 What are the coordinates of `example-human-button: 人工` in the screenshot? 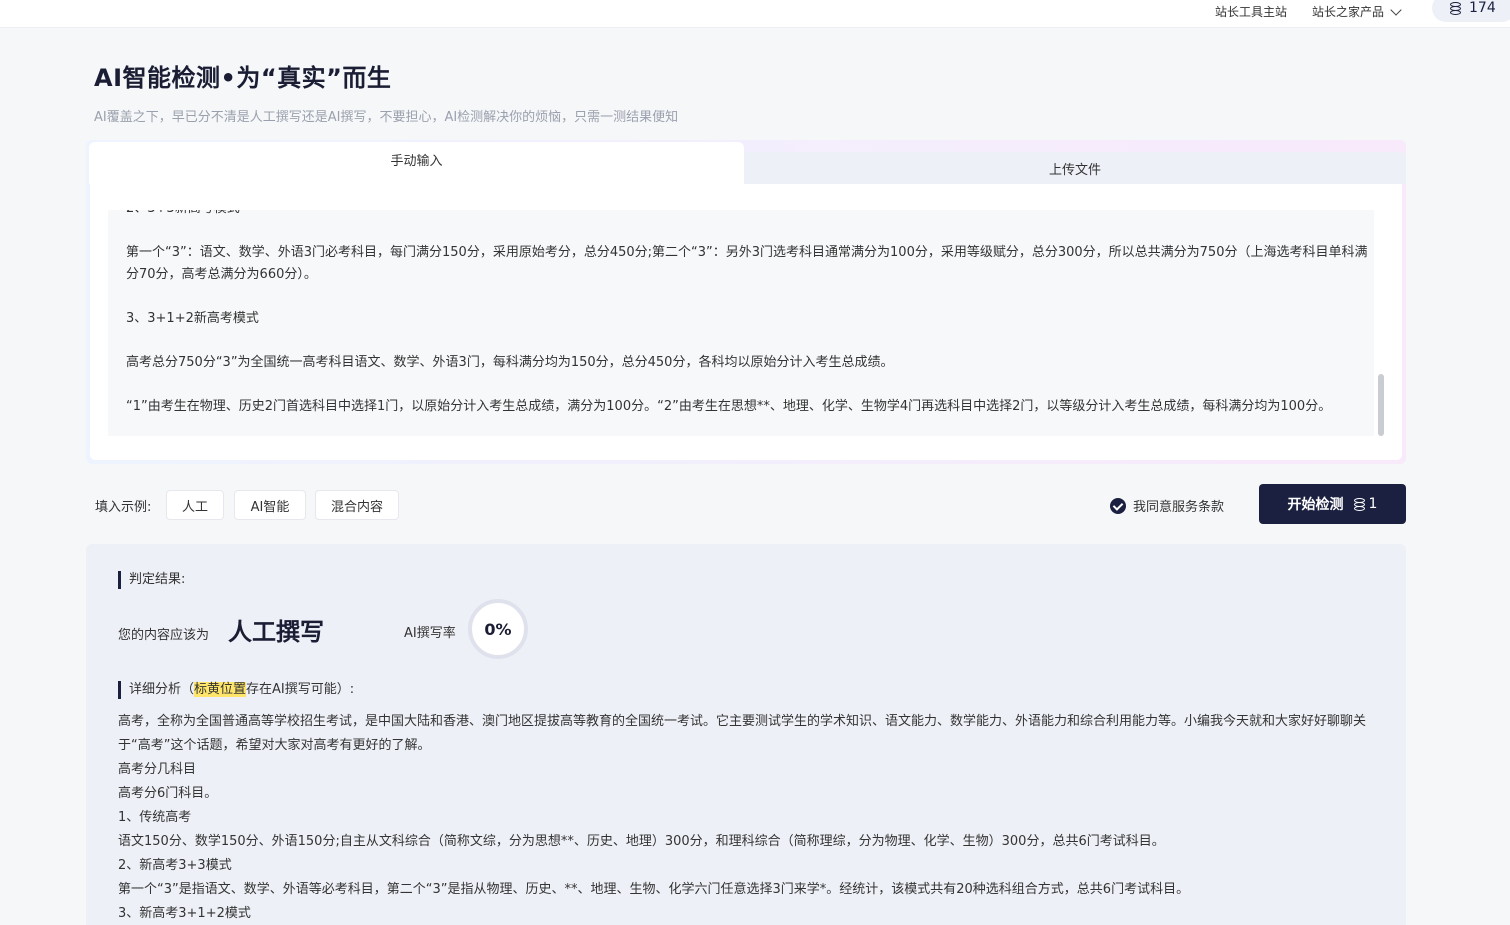 It's located at (195, 505).